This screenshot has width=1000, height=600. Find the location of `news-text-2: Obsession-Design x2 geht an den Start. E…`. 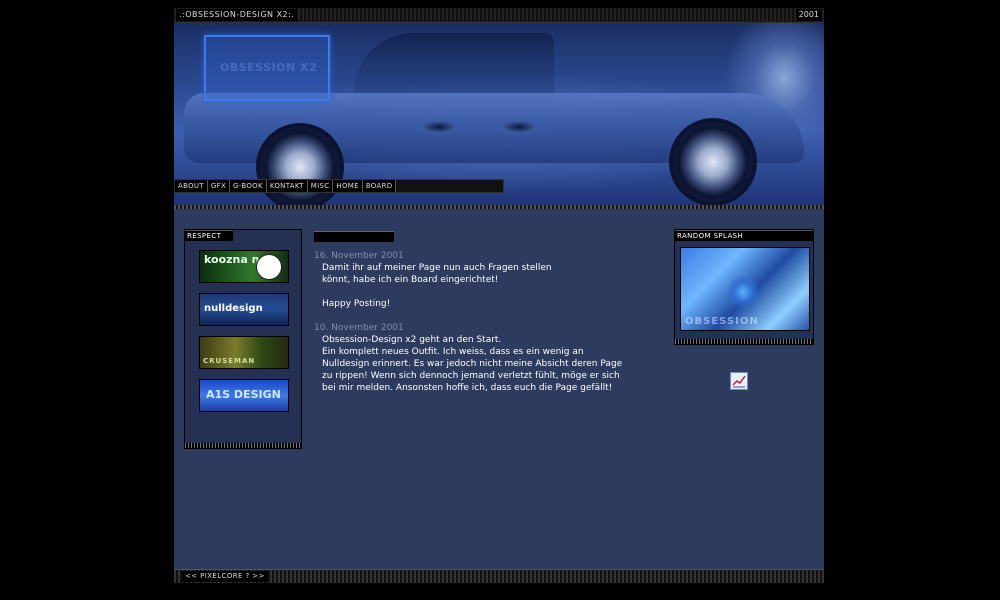

news-text-2: Obsession-Design x2 geht an den Start. E… is located at coordinates (472, 364).